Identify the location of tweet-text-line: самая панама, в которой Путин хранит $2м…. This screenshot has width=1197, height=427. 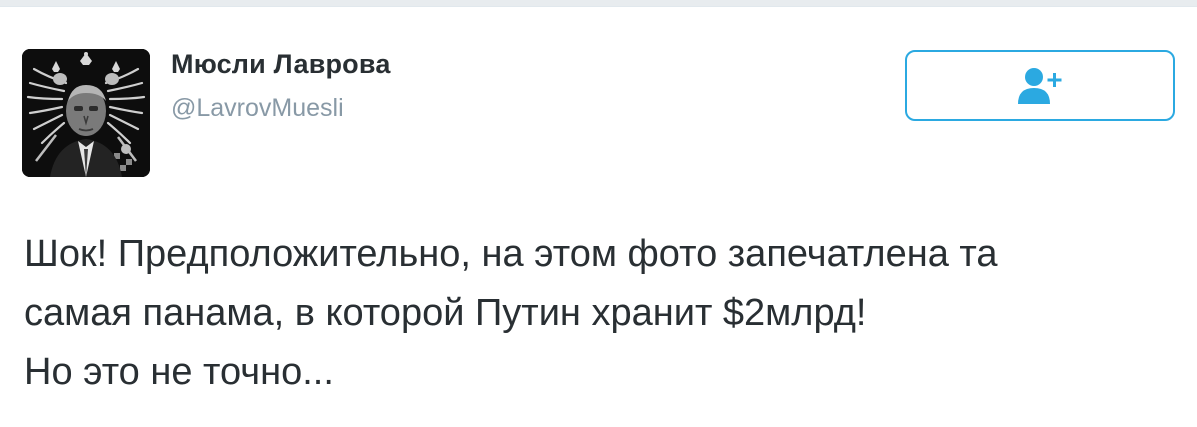
(445, 313).